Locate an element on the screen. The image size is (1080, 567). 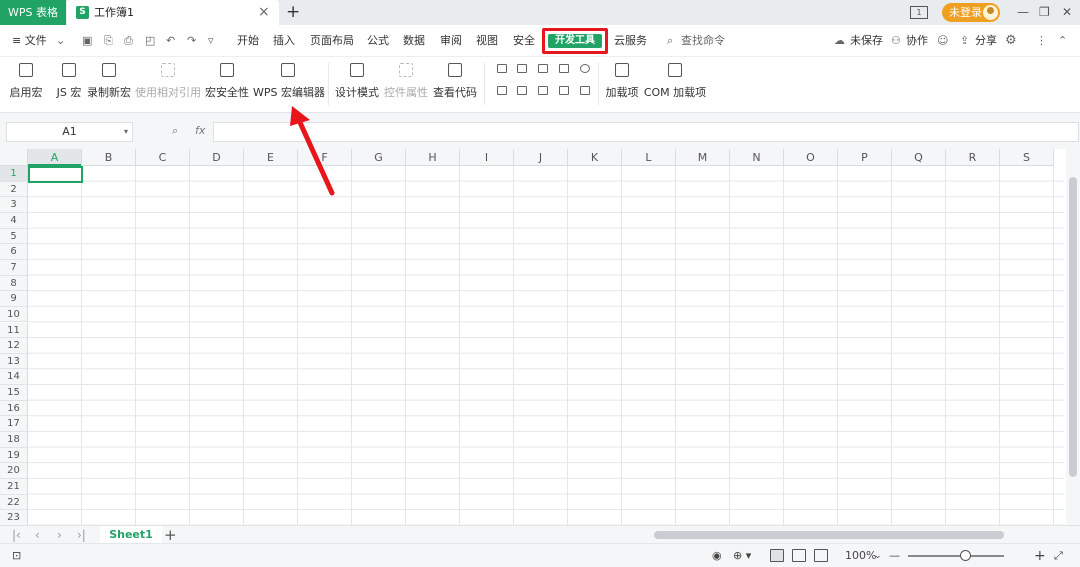
vertical-scrollbar is located at coordinates (1073, 337).